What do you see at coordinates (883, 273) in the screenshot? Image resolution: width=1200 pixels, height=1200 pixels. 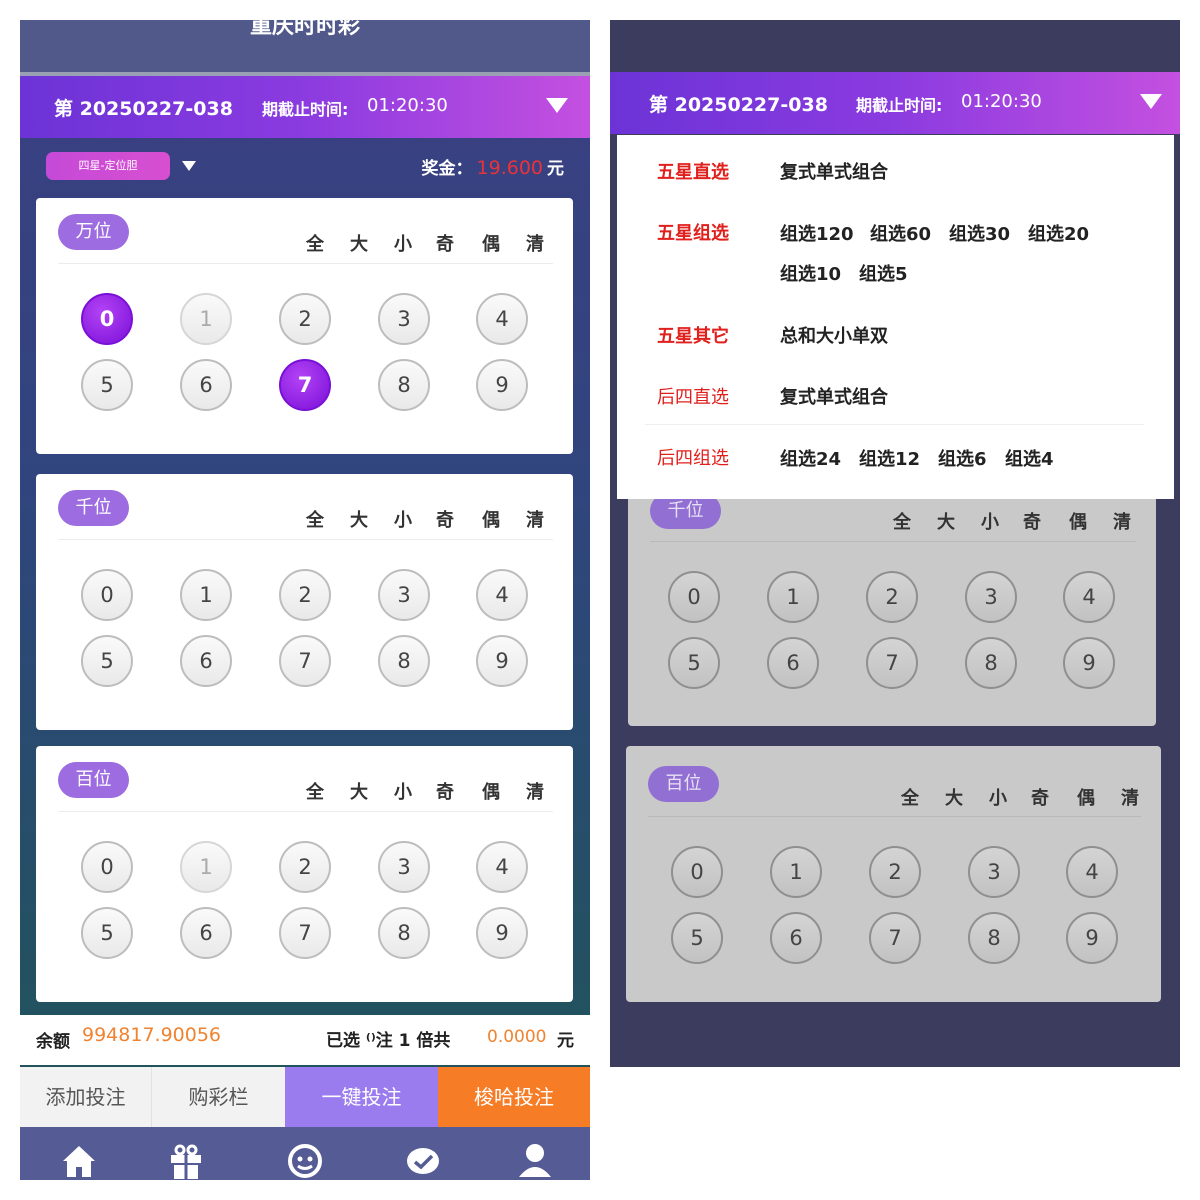 I see `menu-option: 组选5` at bounding box center [883, 273].